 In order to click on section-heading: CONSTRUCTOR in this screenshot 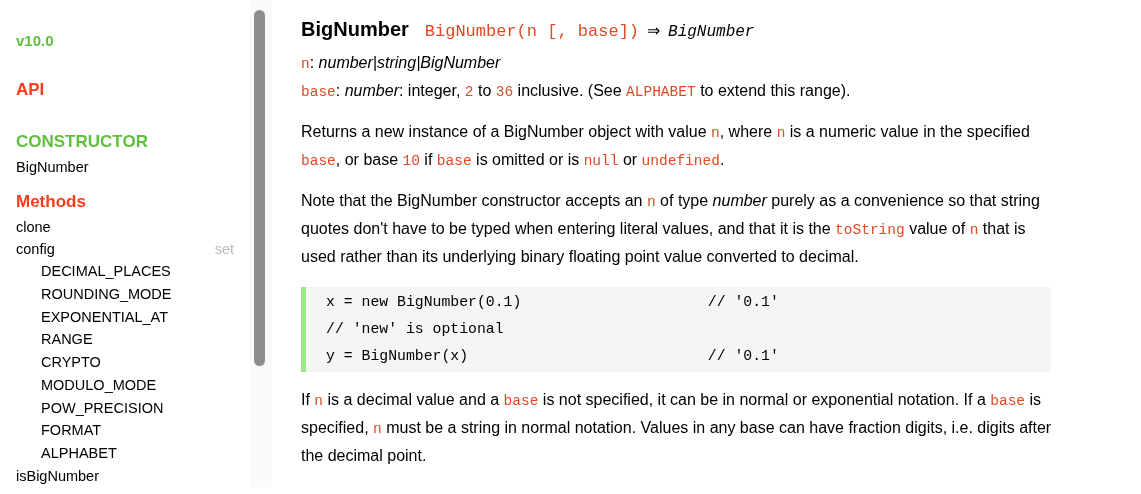, I will do `click(82, 142)`.